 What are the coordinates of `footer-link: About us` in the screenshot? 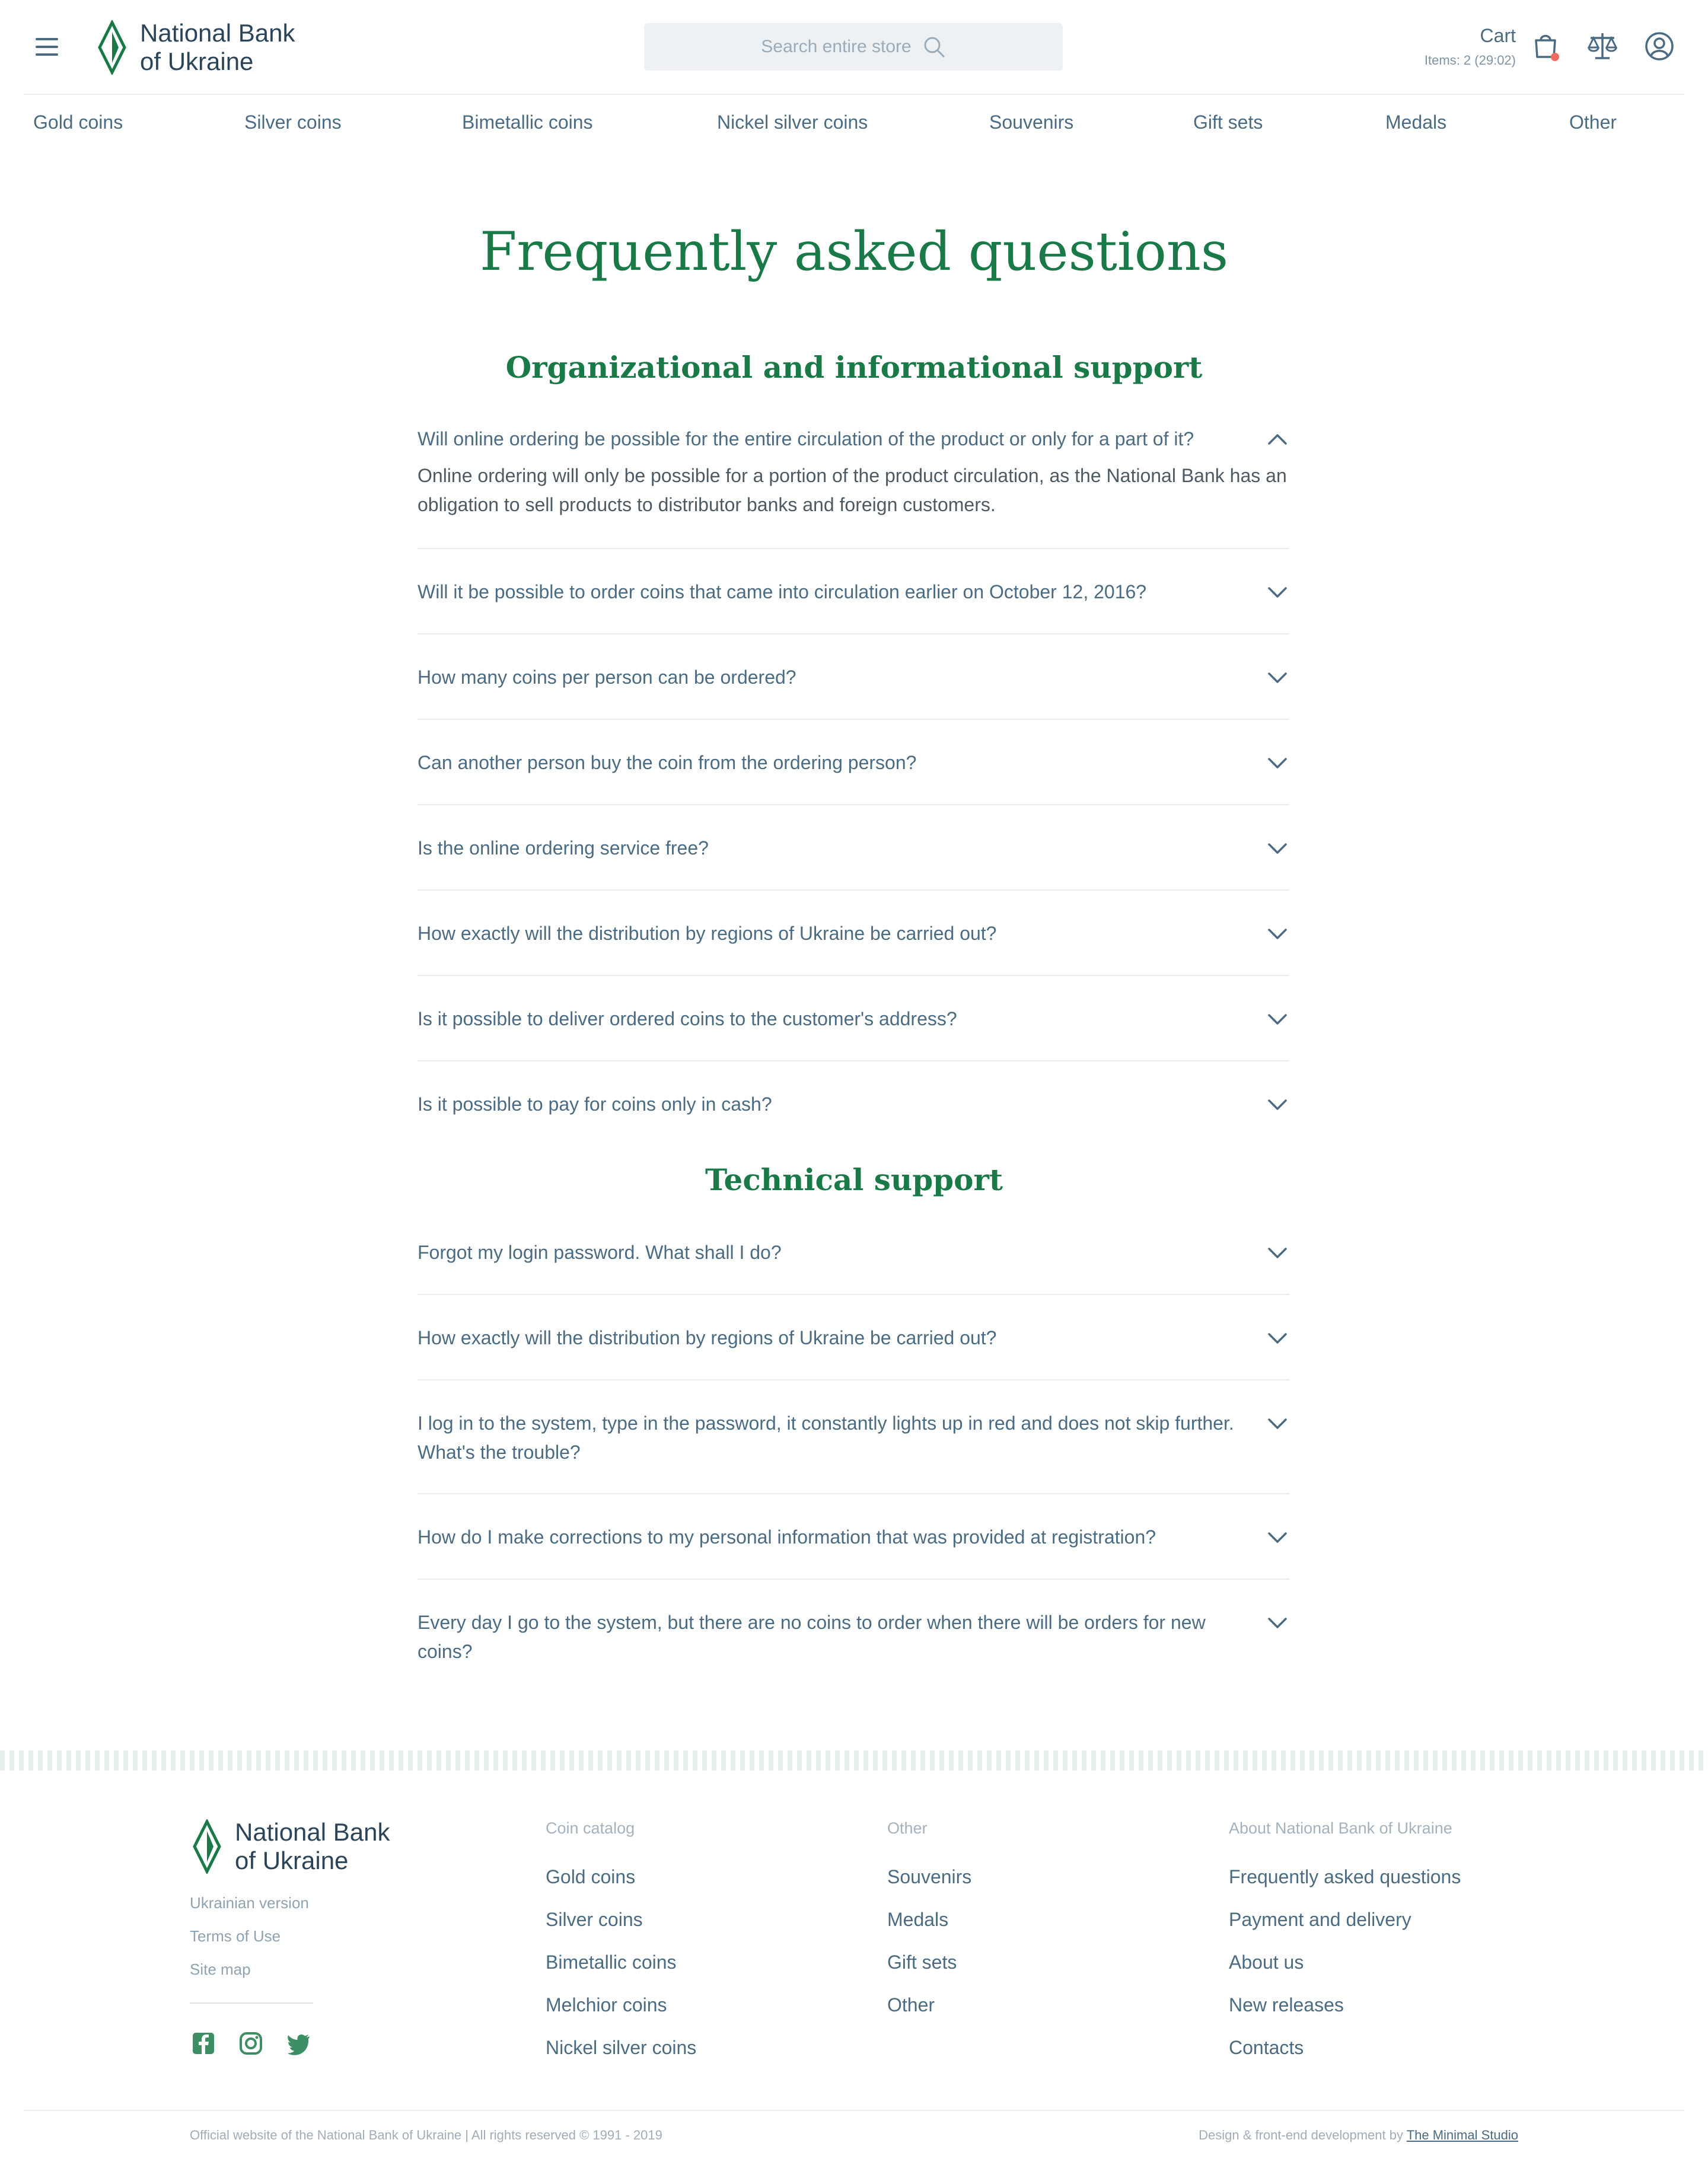 It's located at (1345, 1963).